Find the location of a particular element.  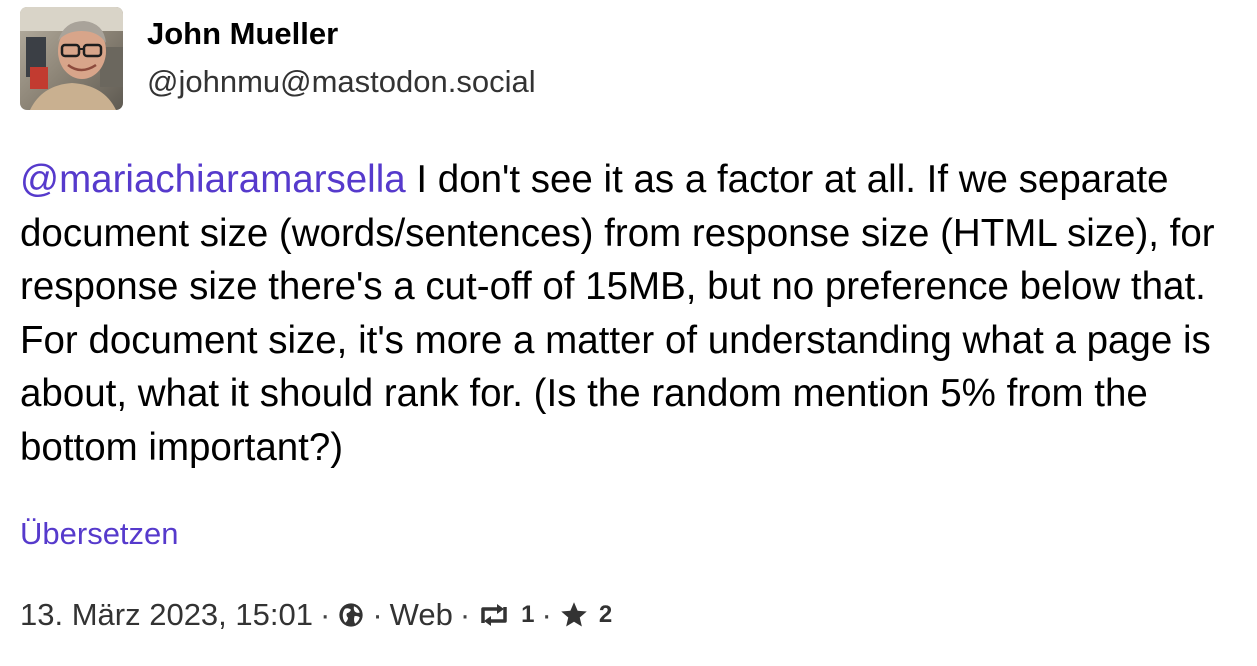

source-label: Web is located at coordinates (421, 614).